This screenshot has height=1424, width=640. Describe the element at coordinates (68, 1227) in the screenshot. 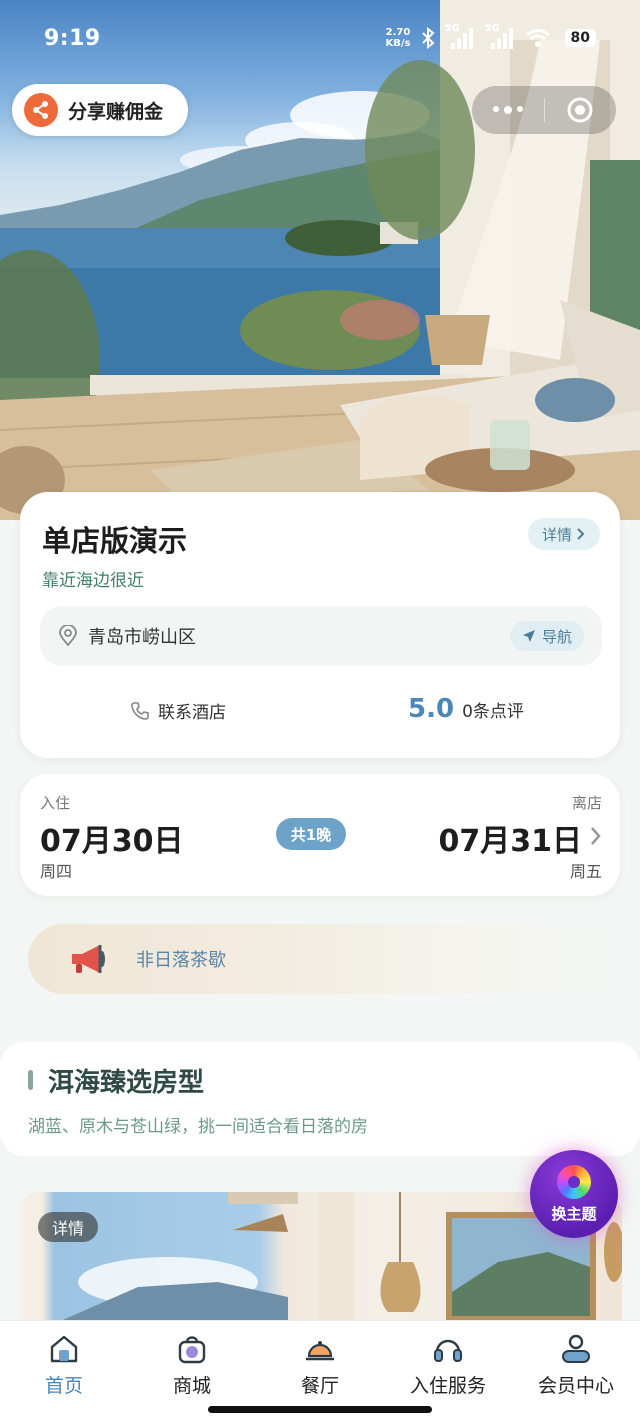

I see `room-detail-tag: 详情` at that location.